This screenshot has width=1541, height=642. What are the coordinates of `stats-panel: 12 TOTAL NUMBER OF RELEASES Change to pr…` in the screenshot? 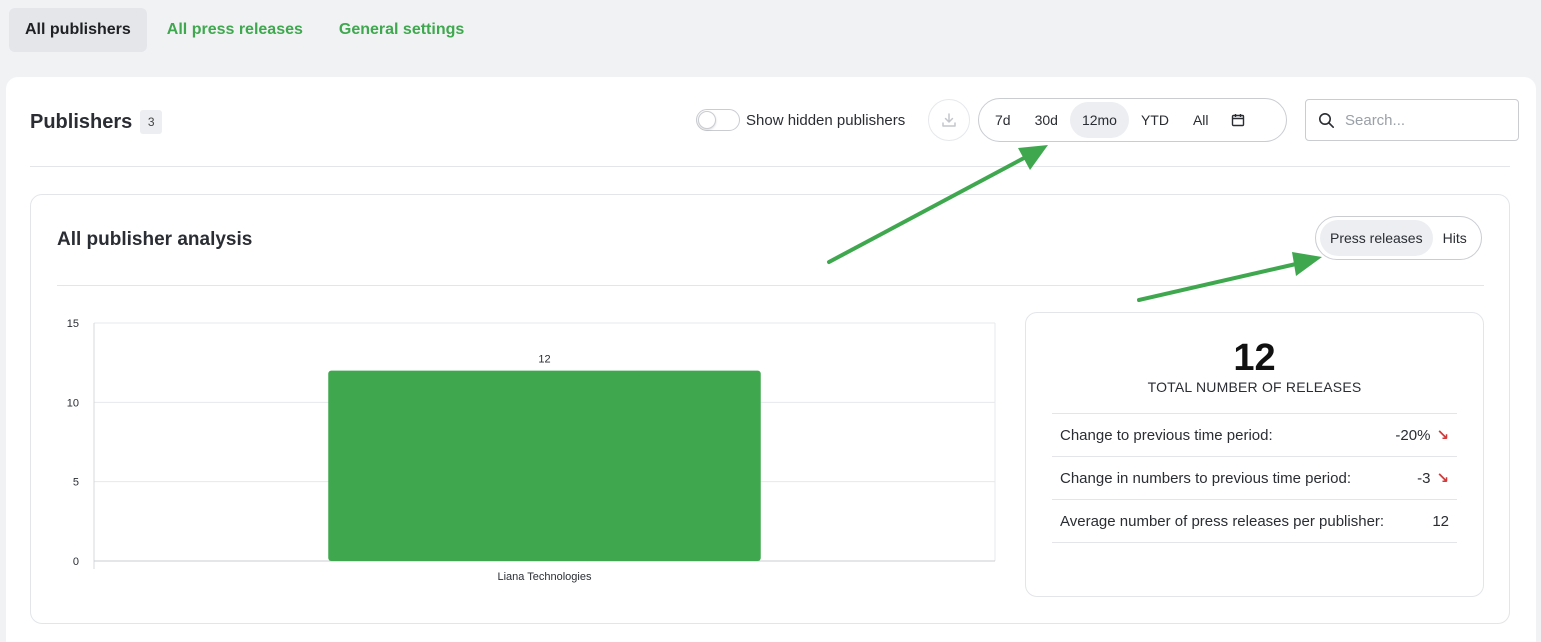 It's located at (1254, 454).